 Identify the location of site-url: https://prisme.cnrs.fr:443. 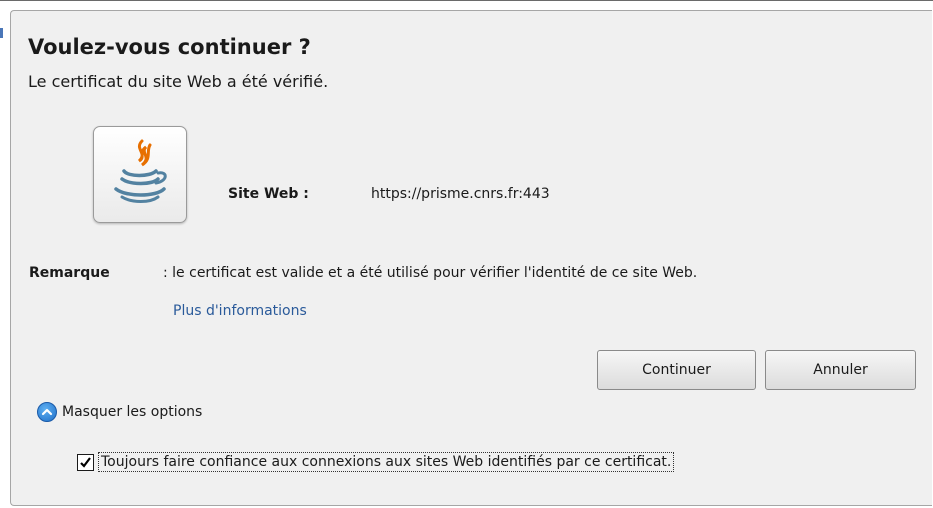
(460, 194).